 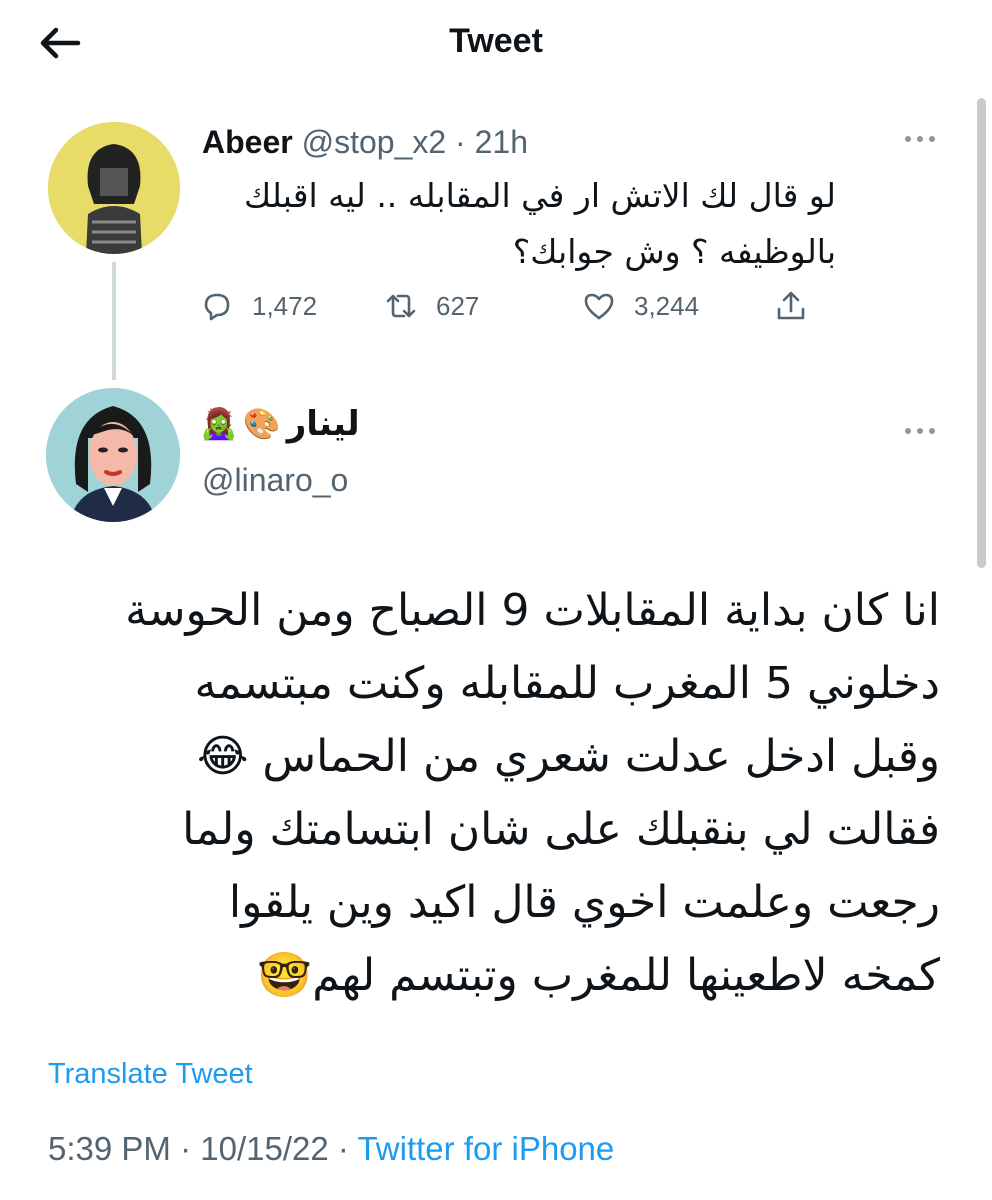 What do you see at coordinates (285, 305) in the screenshot?
I see `reply-count: 1,472` at bounding box center [285, 305].